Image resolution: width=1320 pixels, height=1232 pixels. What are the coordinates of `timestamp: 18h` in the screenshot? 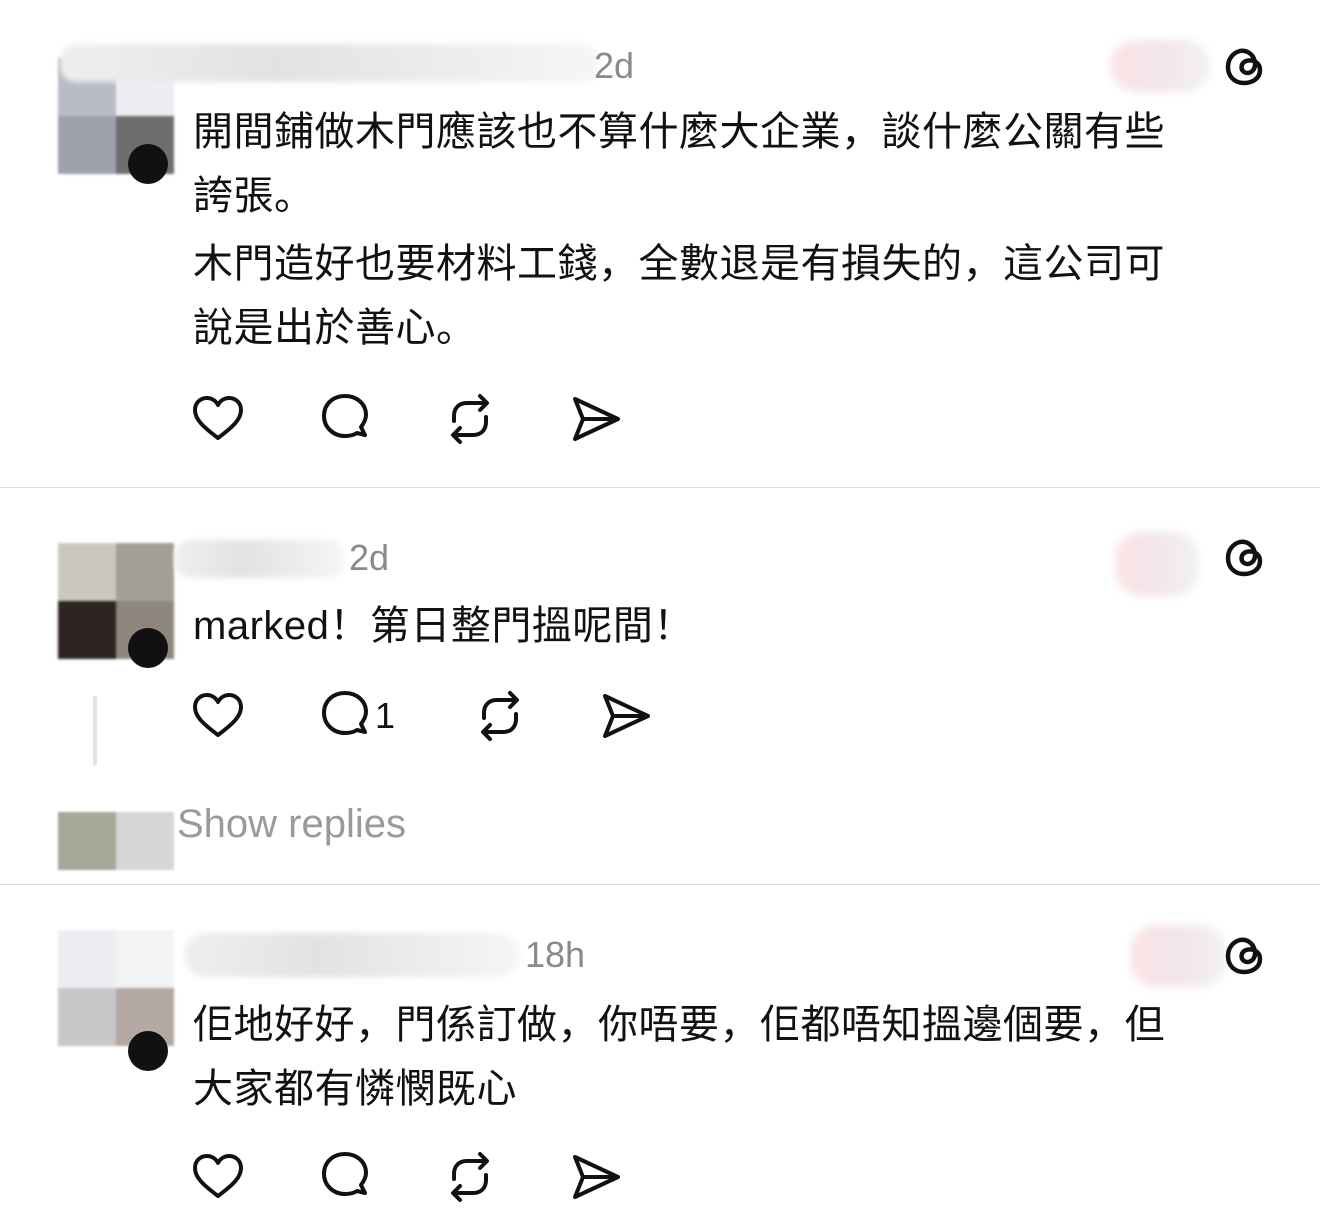 It's located at (555, 954).